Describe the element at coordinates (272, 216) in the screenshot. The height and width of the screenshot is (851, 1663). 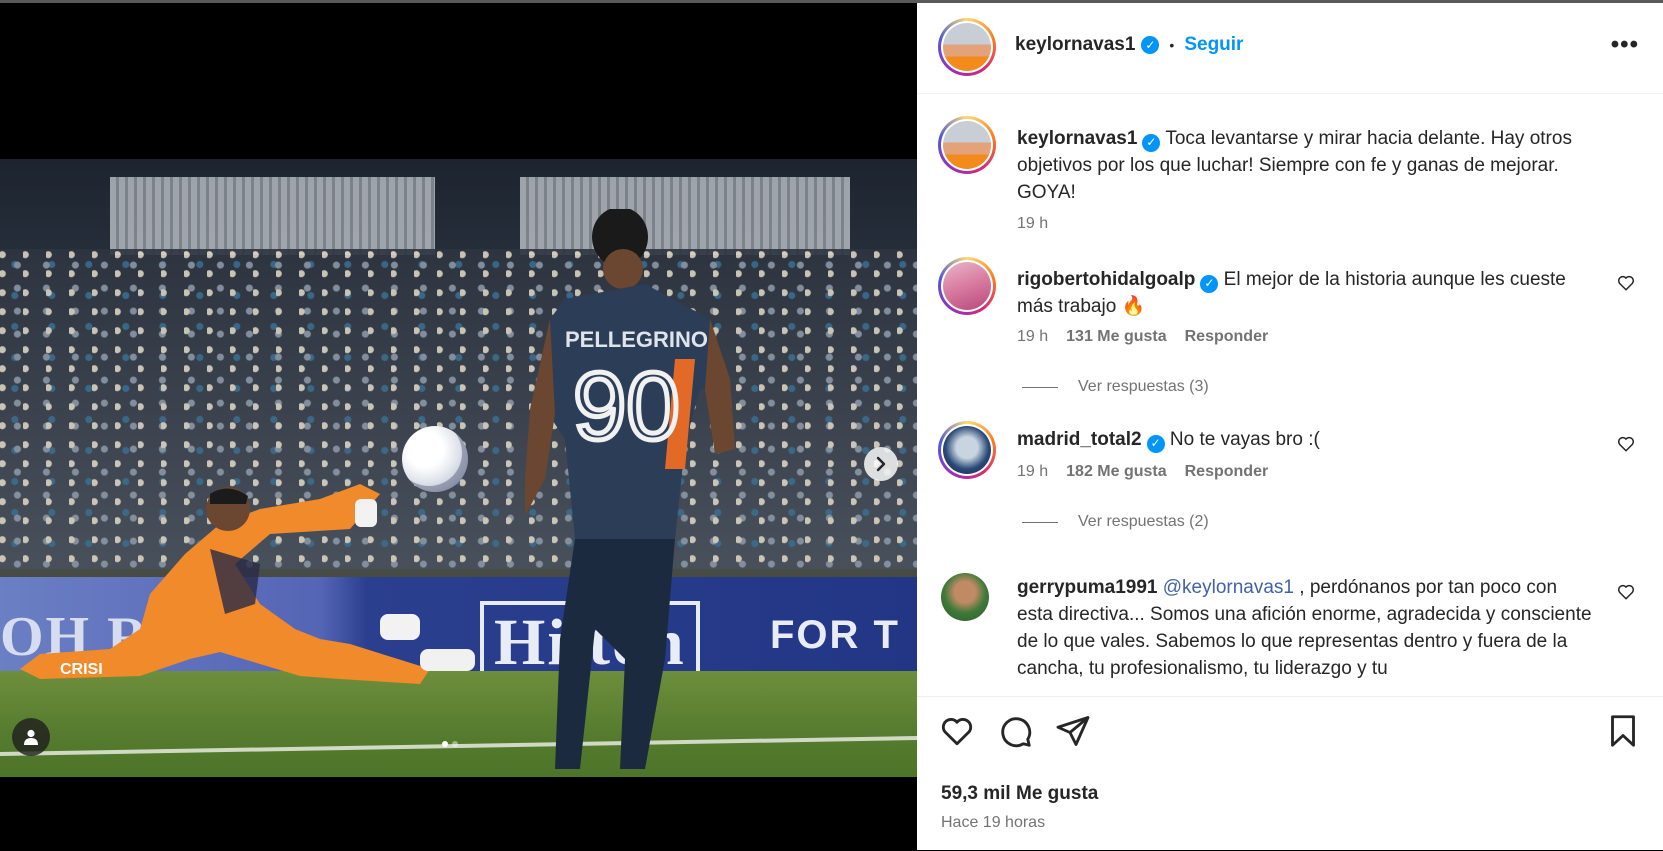
I see `stadium-lights` at that location.